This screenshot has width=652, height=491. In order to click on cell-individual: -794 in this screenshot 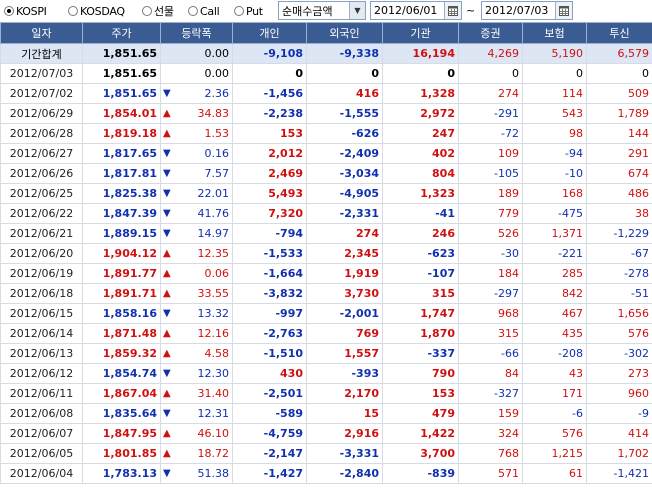, I will do `click(269, 233)`.